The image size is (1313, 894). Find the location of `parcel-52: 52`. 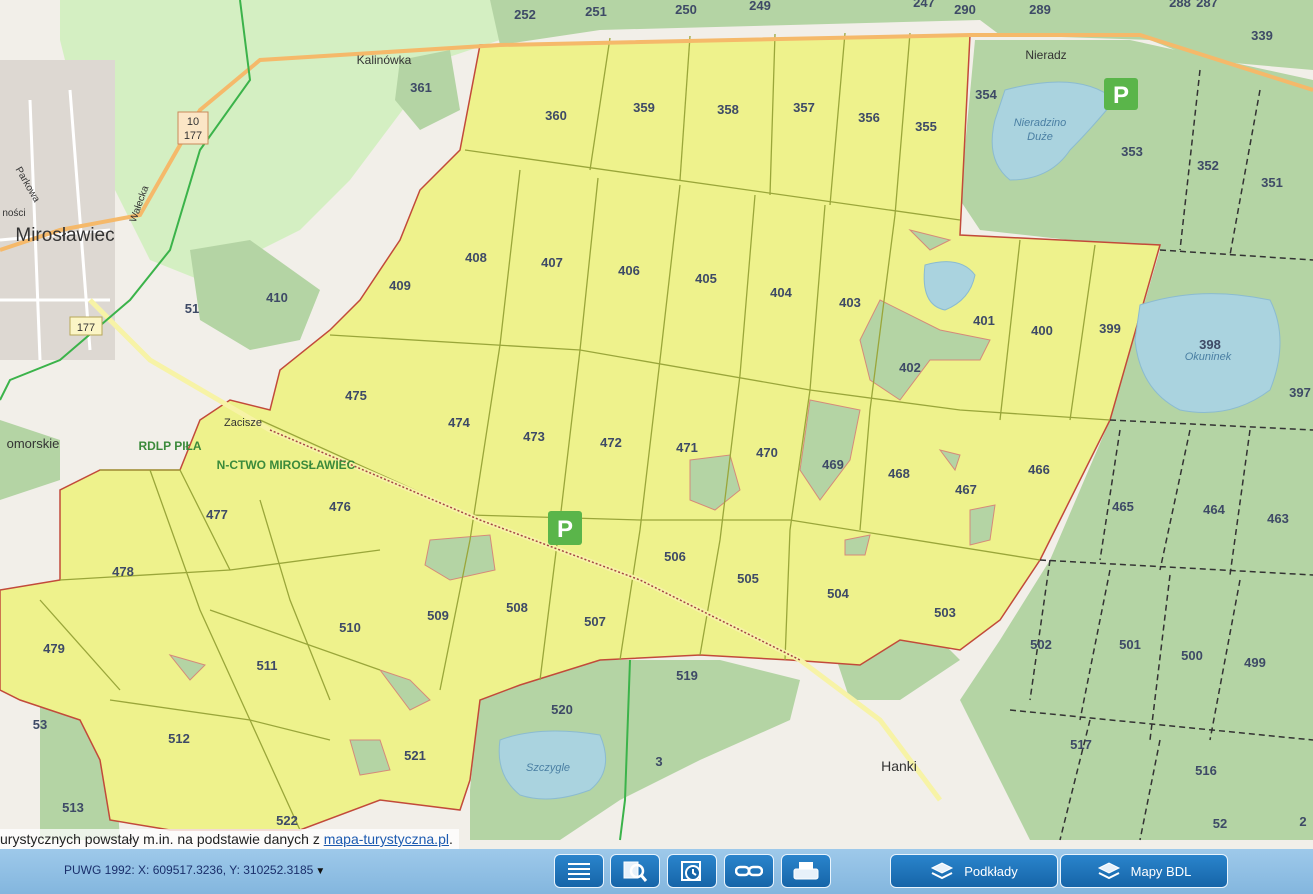

parcel-52: 52 is located at coordinates (1220, 823).